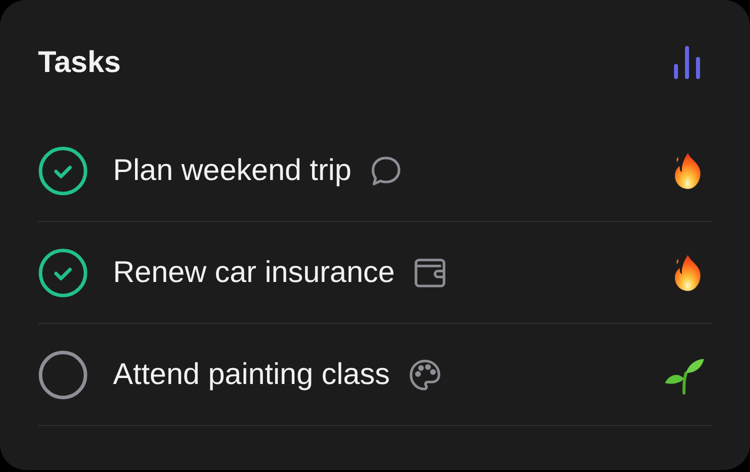  Describe the element at coordinates (232, 171) in the screenshot. I see `task-label: Plan weekend trip` at that location.